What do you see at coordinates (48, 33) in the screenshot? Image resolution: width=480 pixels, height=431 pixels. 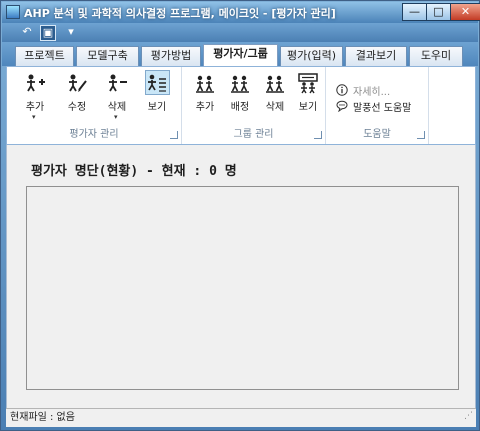 I see `save-icon: ▣` at bounding box center [48, 33].